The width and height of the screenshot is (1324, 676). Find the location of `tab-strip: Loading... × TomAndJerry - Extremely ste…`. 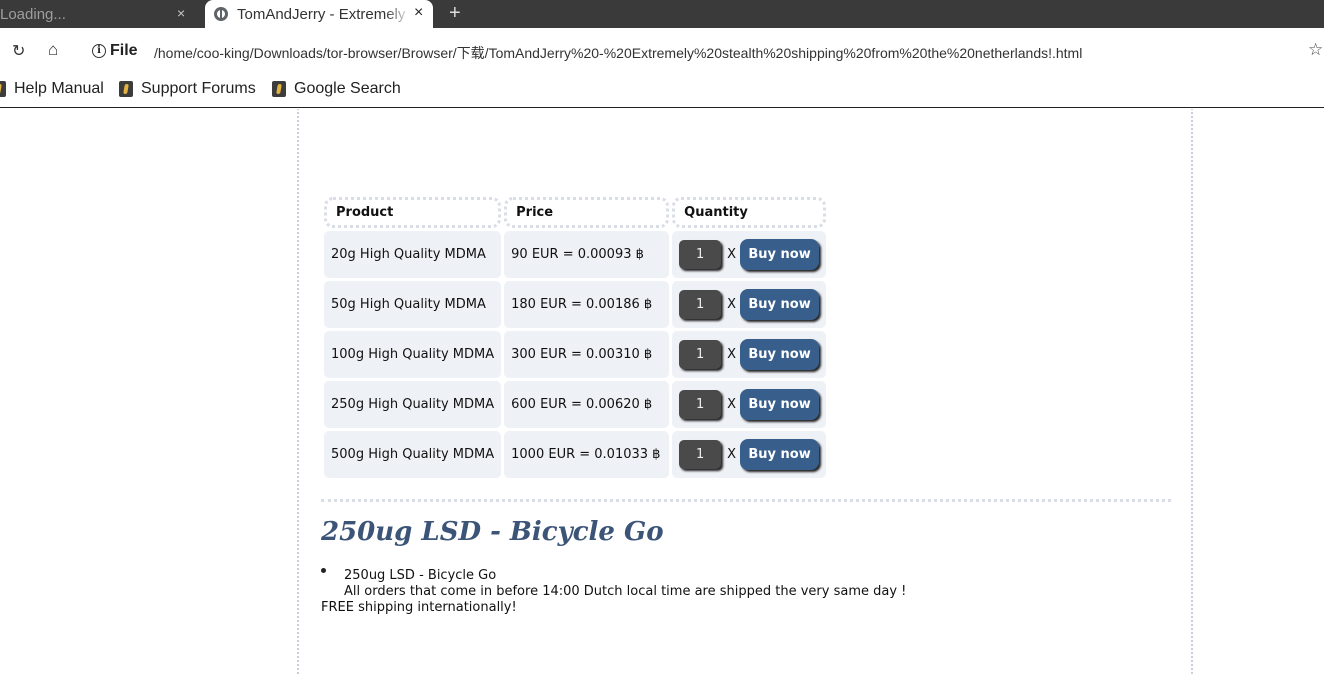

tab-strip: Loading... × TomAndJerry - Extremely ste… is located at coordinates (662, 14).